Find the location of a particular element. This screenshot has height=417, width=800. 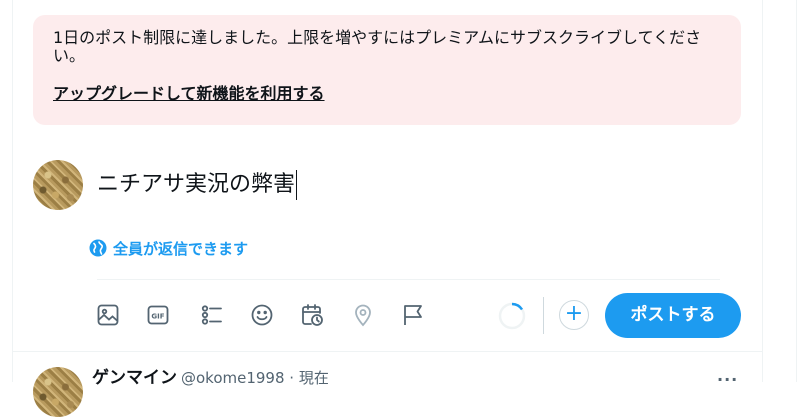

reply-setting-button: 全員が返信できます is located at coordinates (168, 248).